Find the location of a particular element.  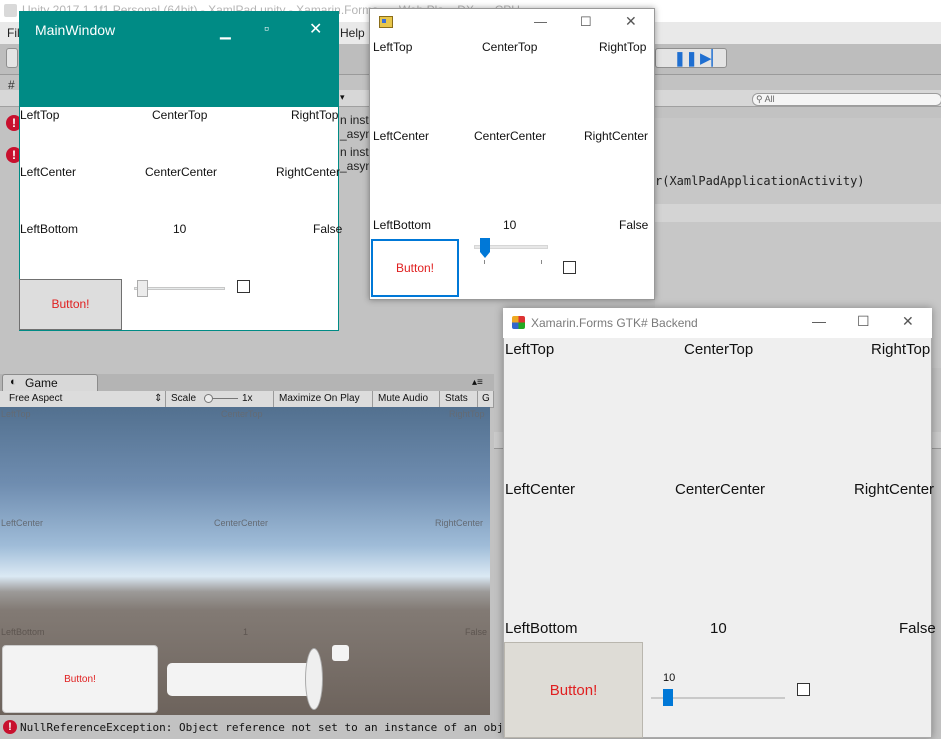

stats-toggle: Stats is located at coordinates (459, 399).